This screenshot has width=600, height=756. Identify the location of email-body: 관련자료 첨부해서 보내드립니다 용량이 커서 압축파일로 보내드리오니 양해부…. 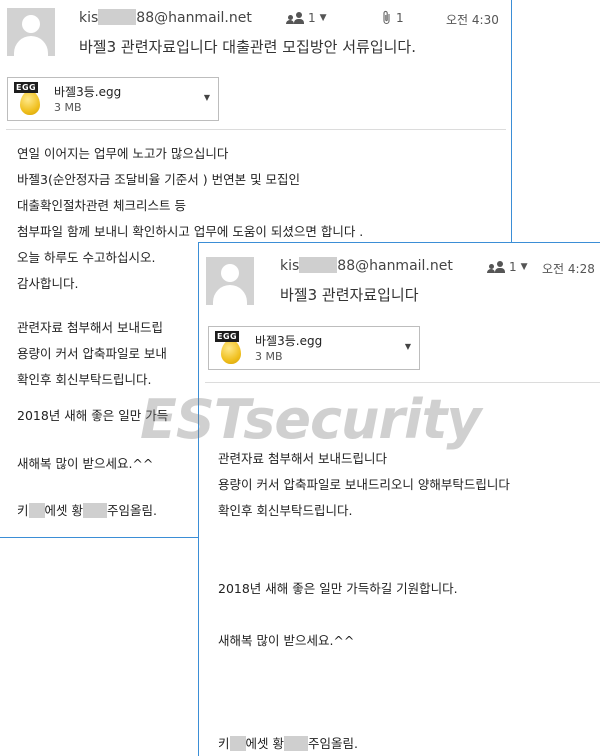
(364, 484).